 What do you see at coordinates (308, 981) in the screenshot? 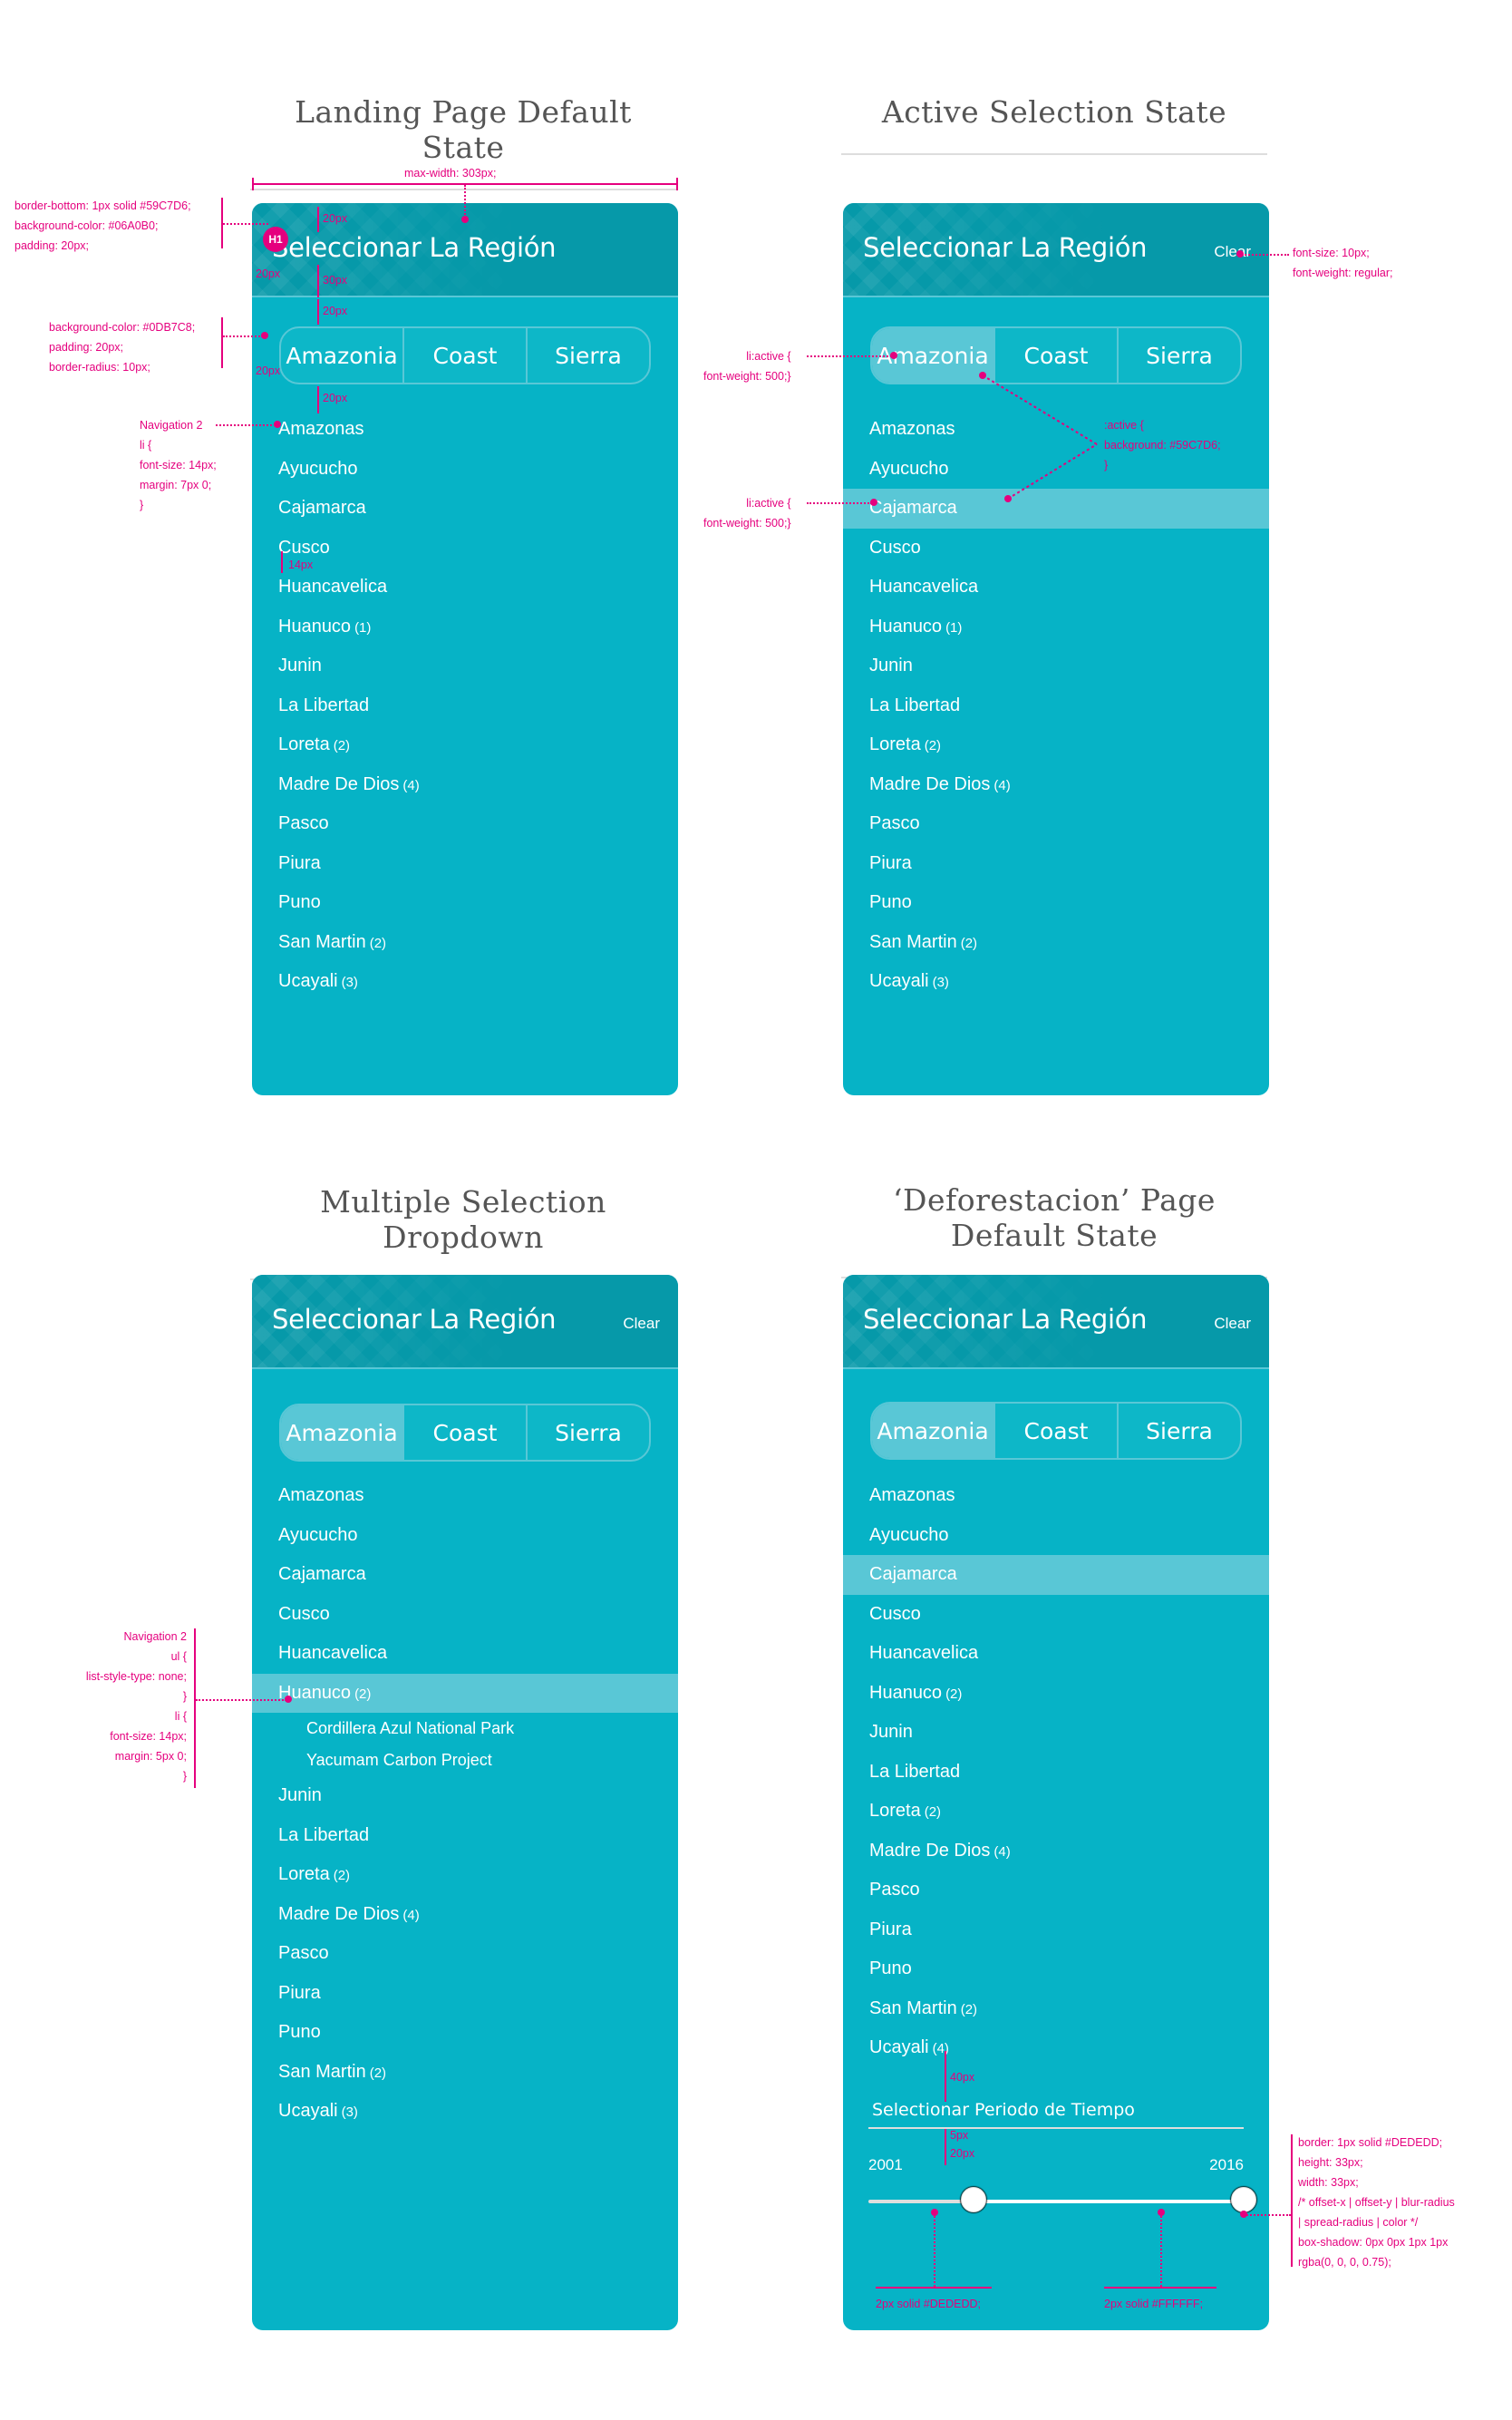
I see `region-name: Ucayali` at bounding box center [308, 981].